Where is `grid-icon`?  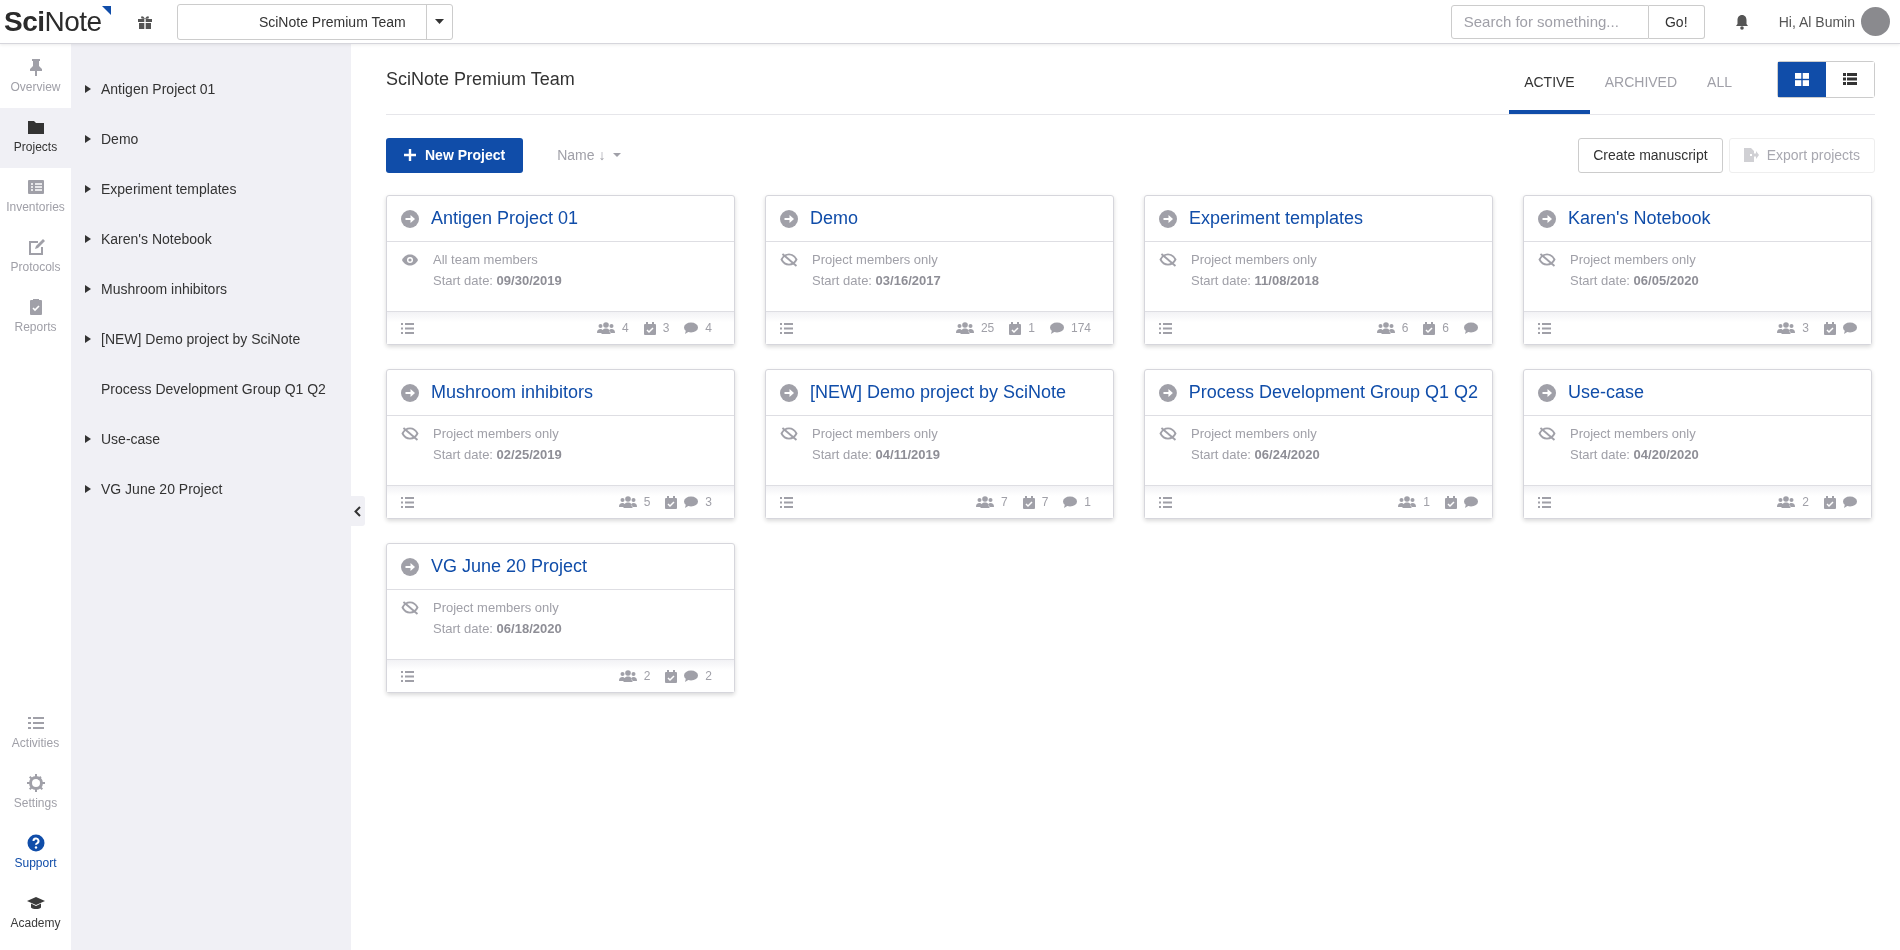 grid-icon is located at coordinates (1802, 79).